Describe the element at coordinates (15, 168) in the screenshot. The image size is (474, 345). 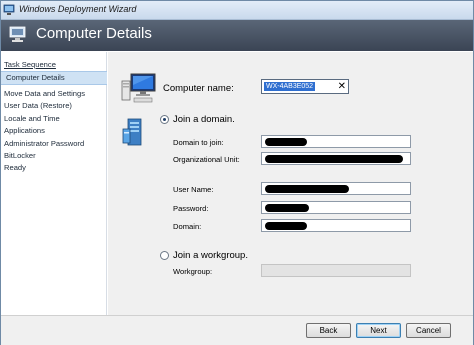
I see `sidebar-item-ready: Ready` at that location.